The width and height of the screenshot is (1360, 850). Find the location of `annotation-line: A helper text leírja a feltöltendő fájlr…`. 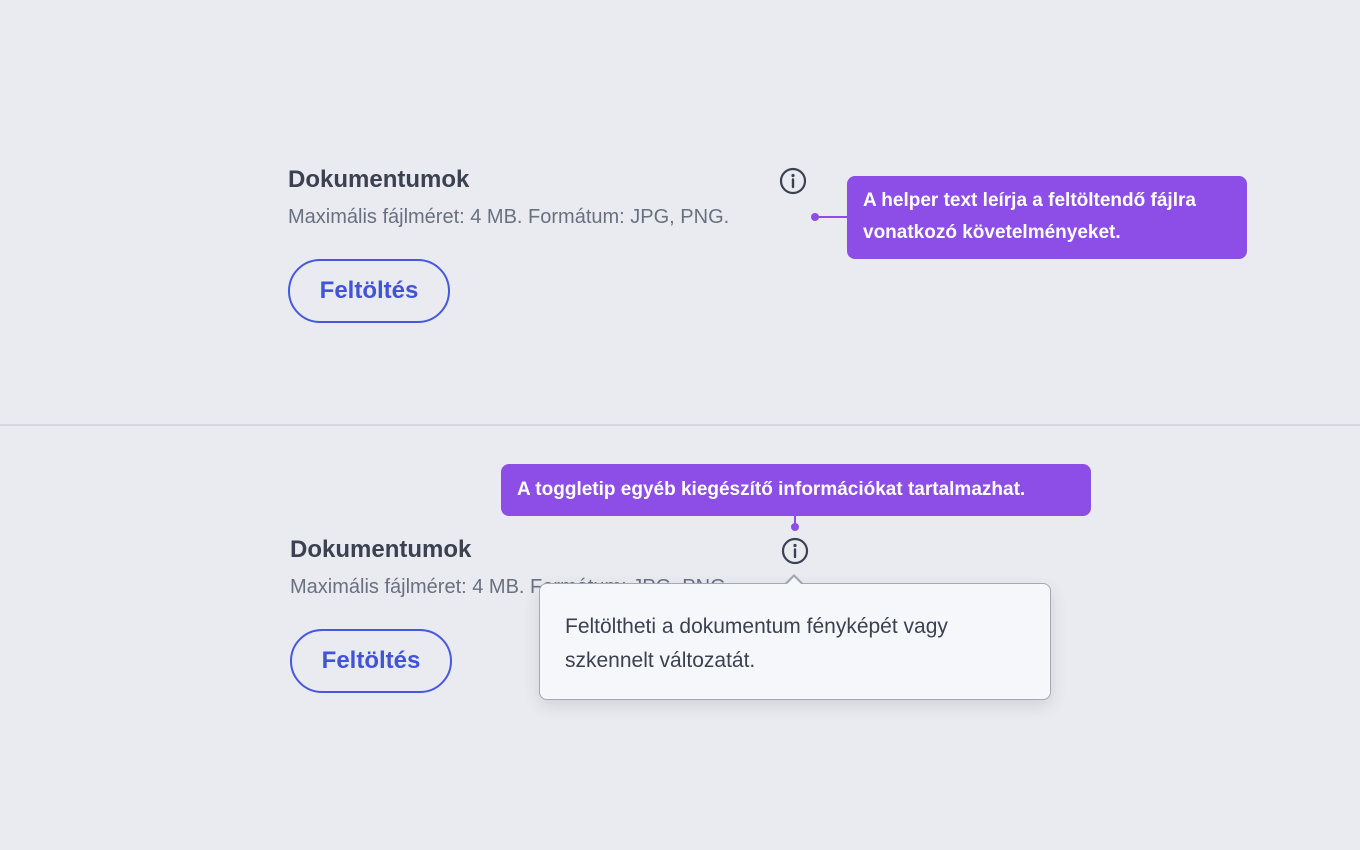

annotation-line: A helper text leírja a feltöltendő fájlr… is located at coordinates (1029, 200).